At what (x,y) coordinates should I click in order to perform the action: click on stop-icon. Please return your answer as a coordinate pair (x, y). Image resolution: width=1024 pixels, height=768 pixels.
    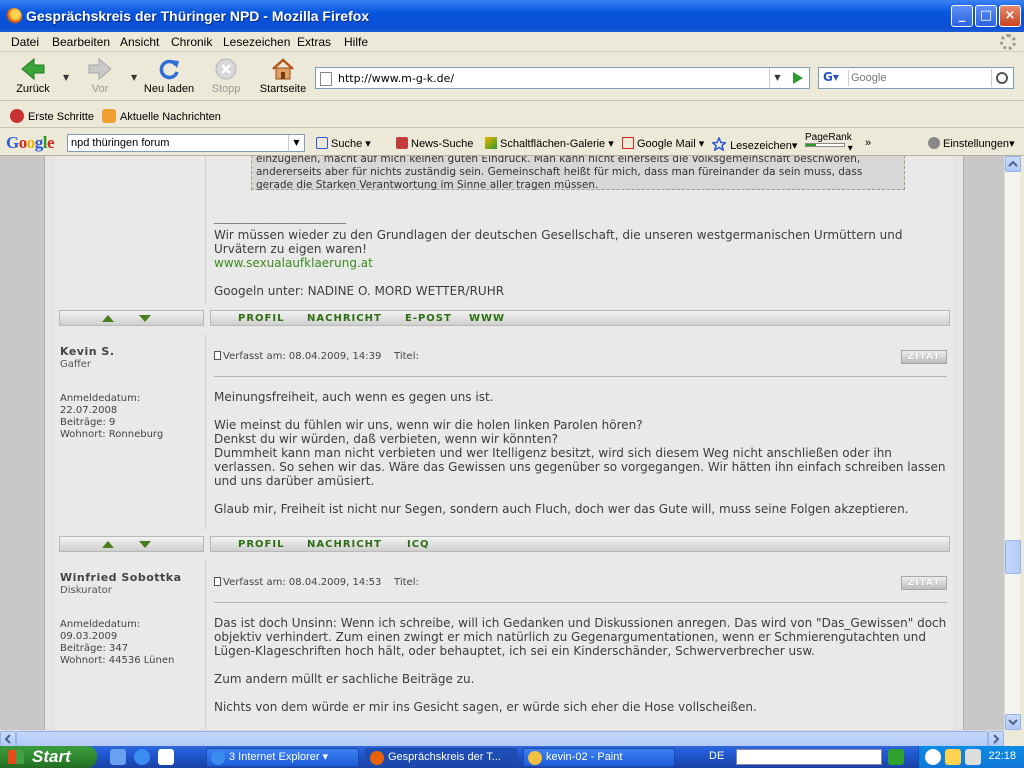
    Looking at the image, I should click on (226, 69).